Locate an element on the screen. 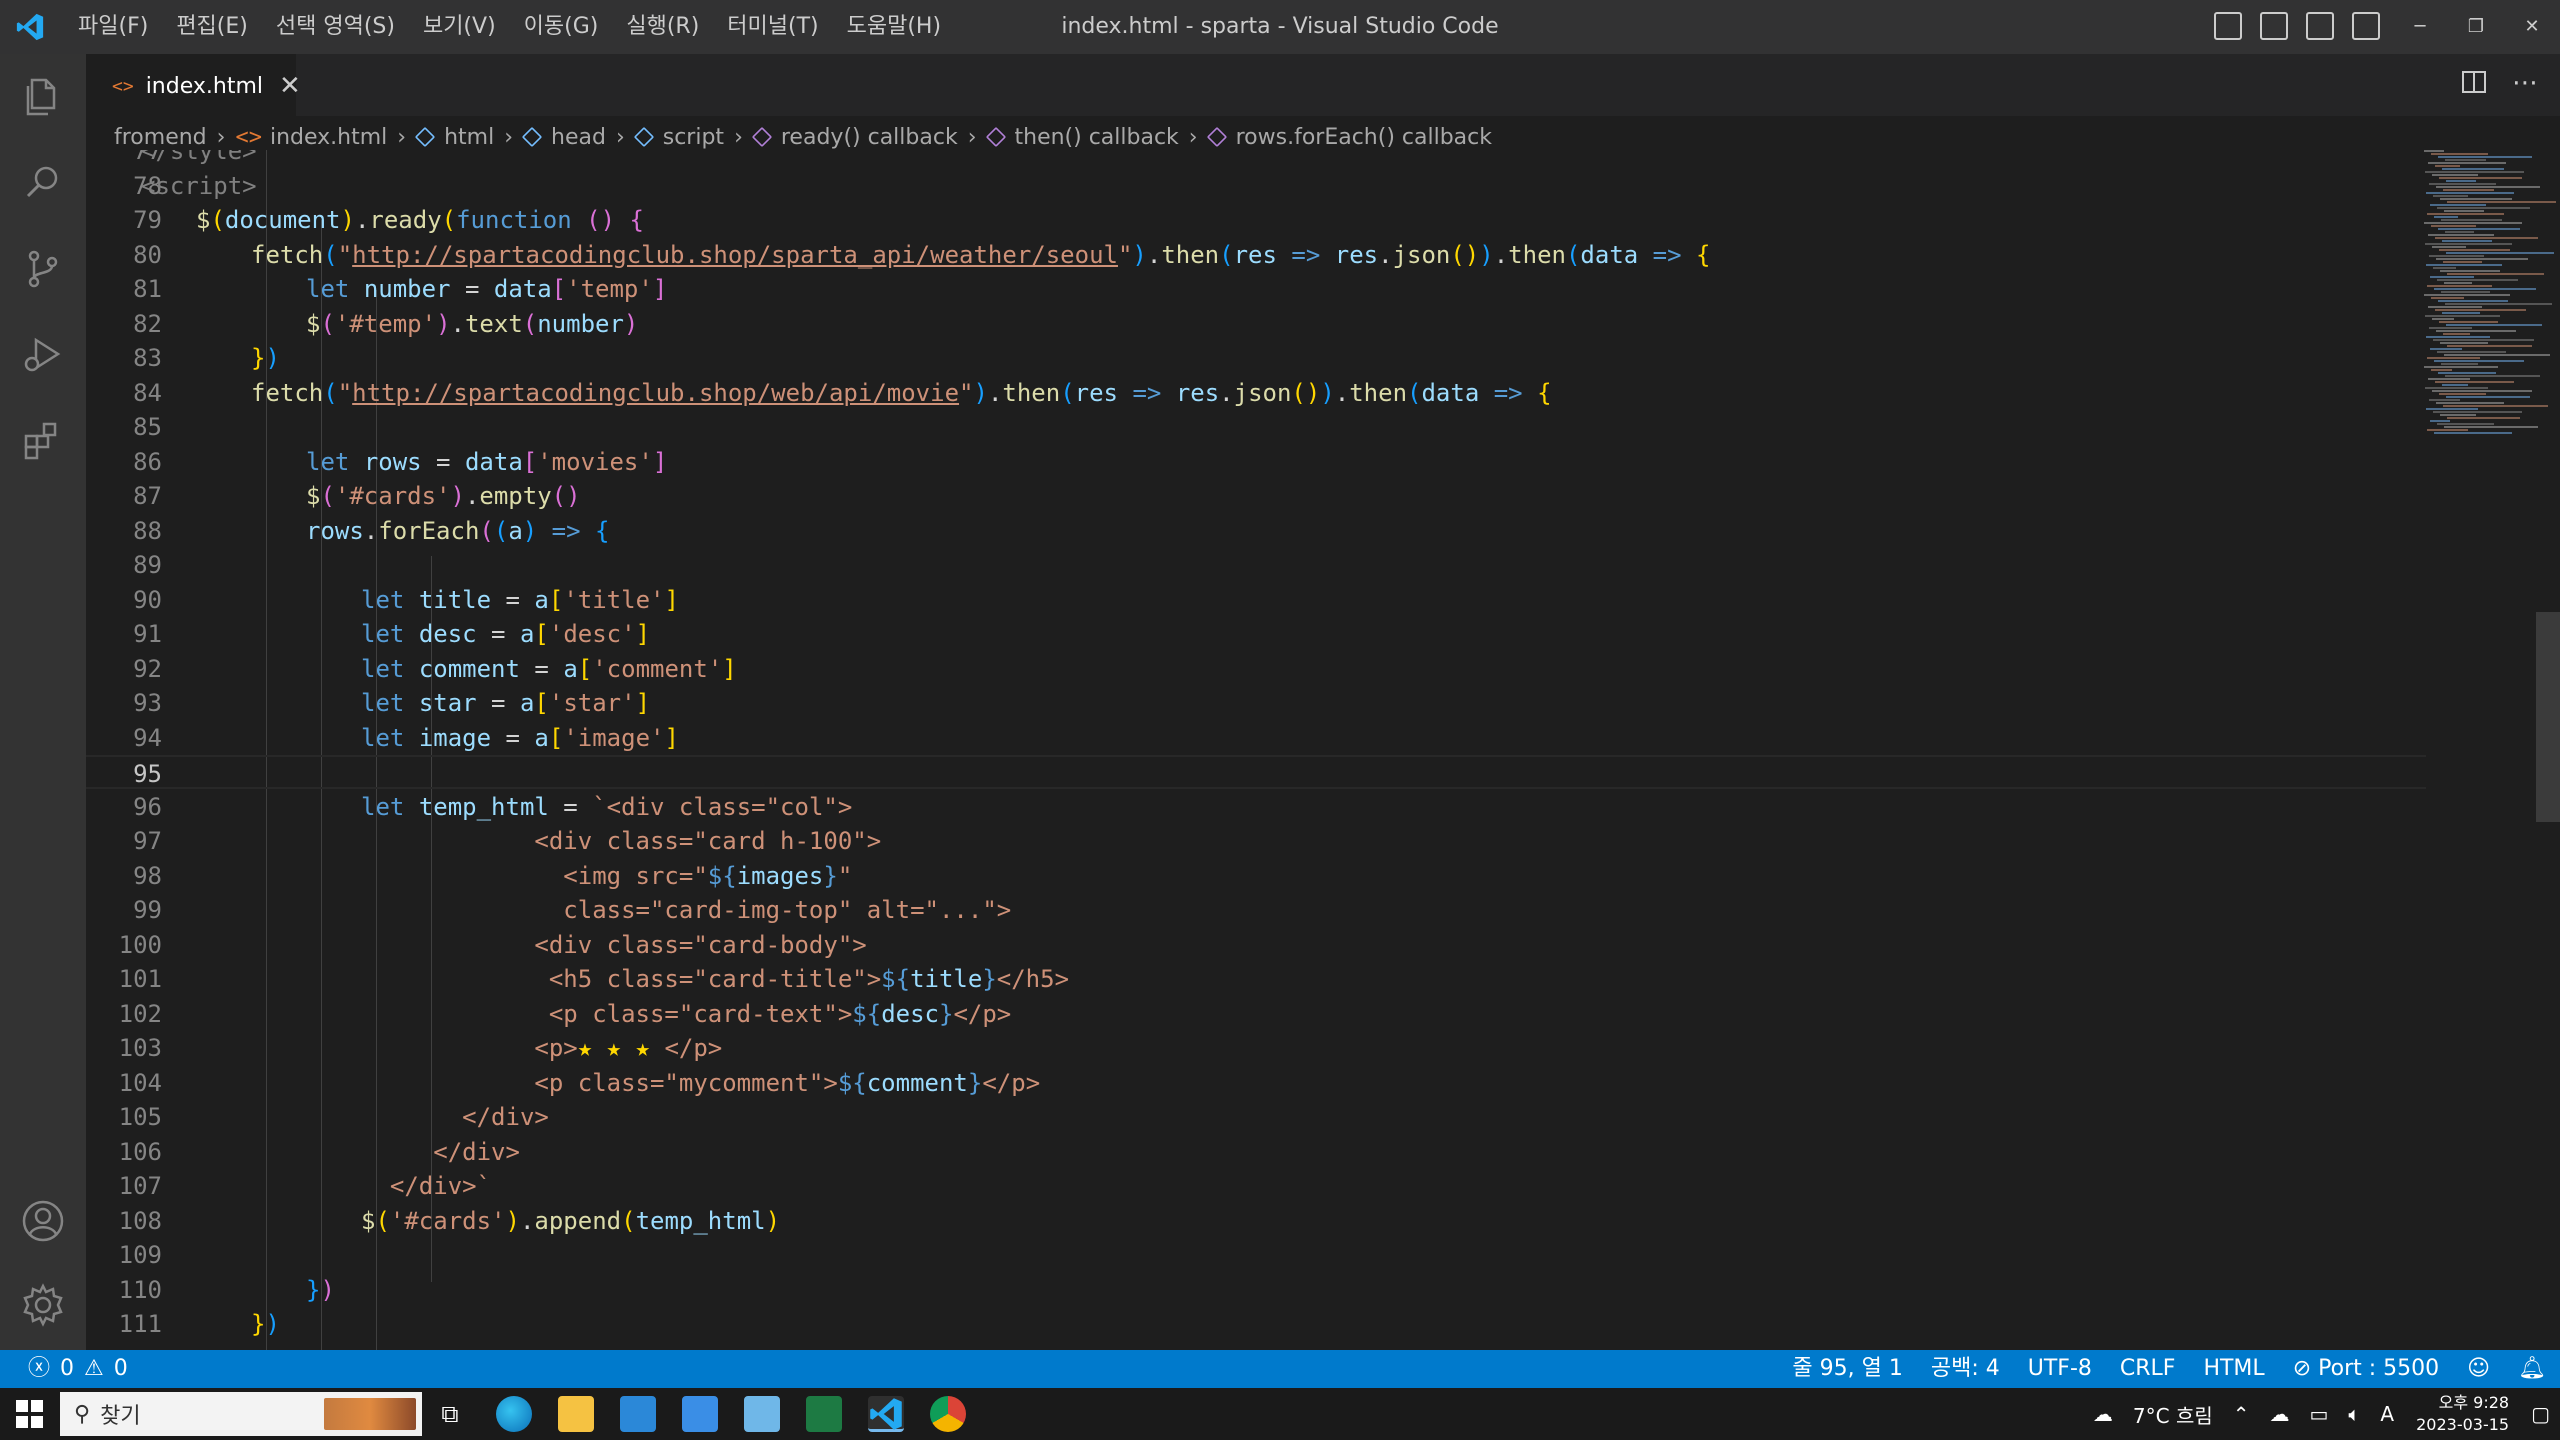 This screenshot has width=2560, height=1440. toggle-secondary-sidebar-icon is located at coordinates (2320, 26).